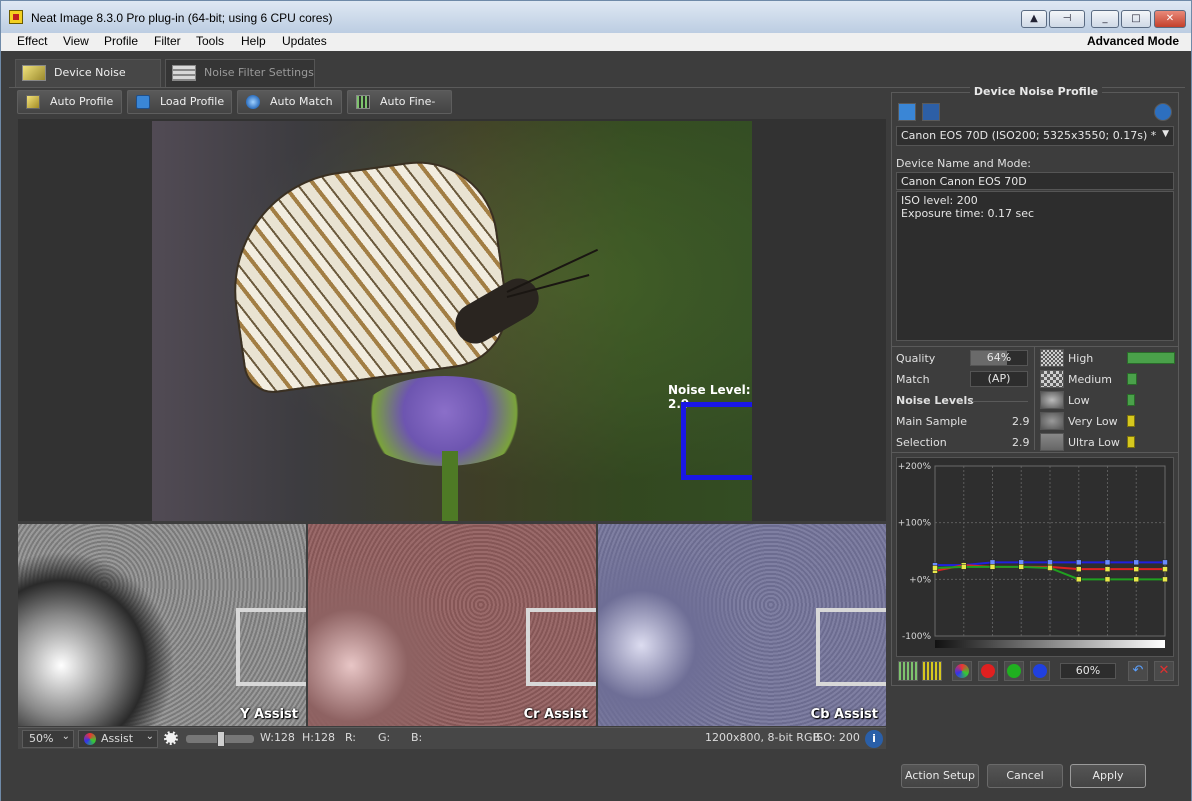 Image resolution: width=1192 pixels, height=801 pixels. What do you see at coordinates (210, 41) in the screenshot?
I see `menu-tools: Tools` at bounding box center [210, 41].